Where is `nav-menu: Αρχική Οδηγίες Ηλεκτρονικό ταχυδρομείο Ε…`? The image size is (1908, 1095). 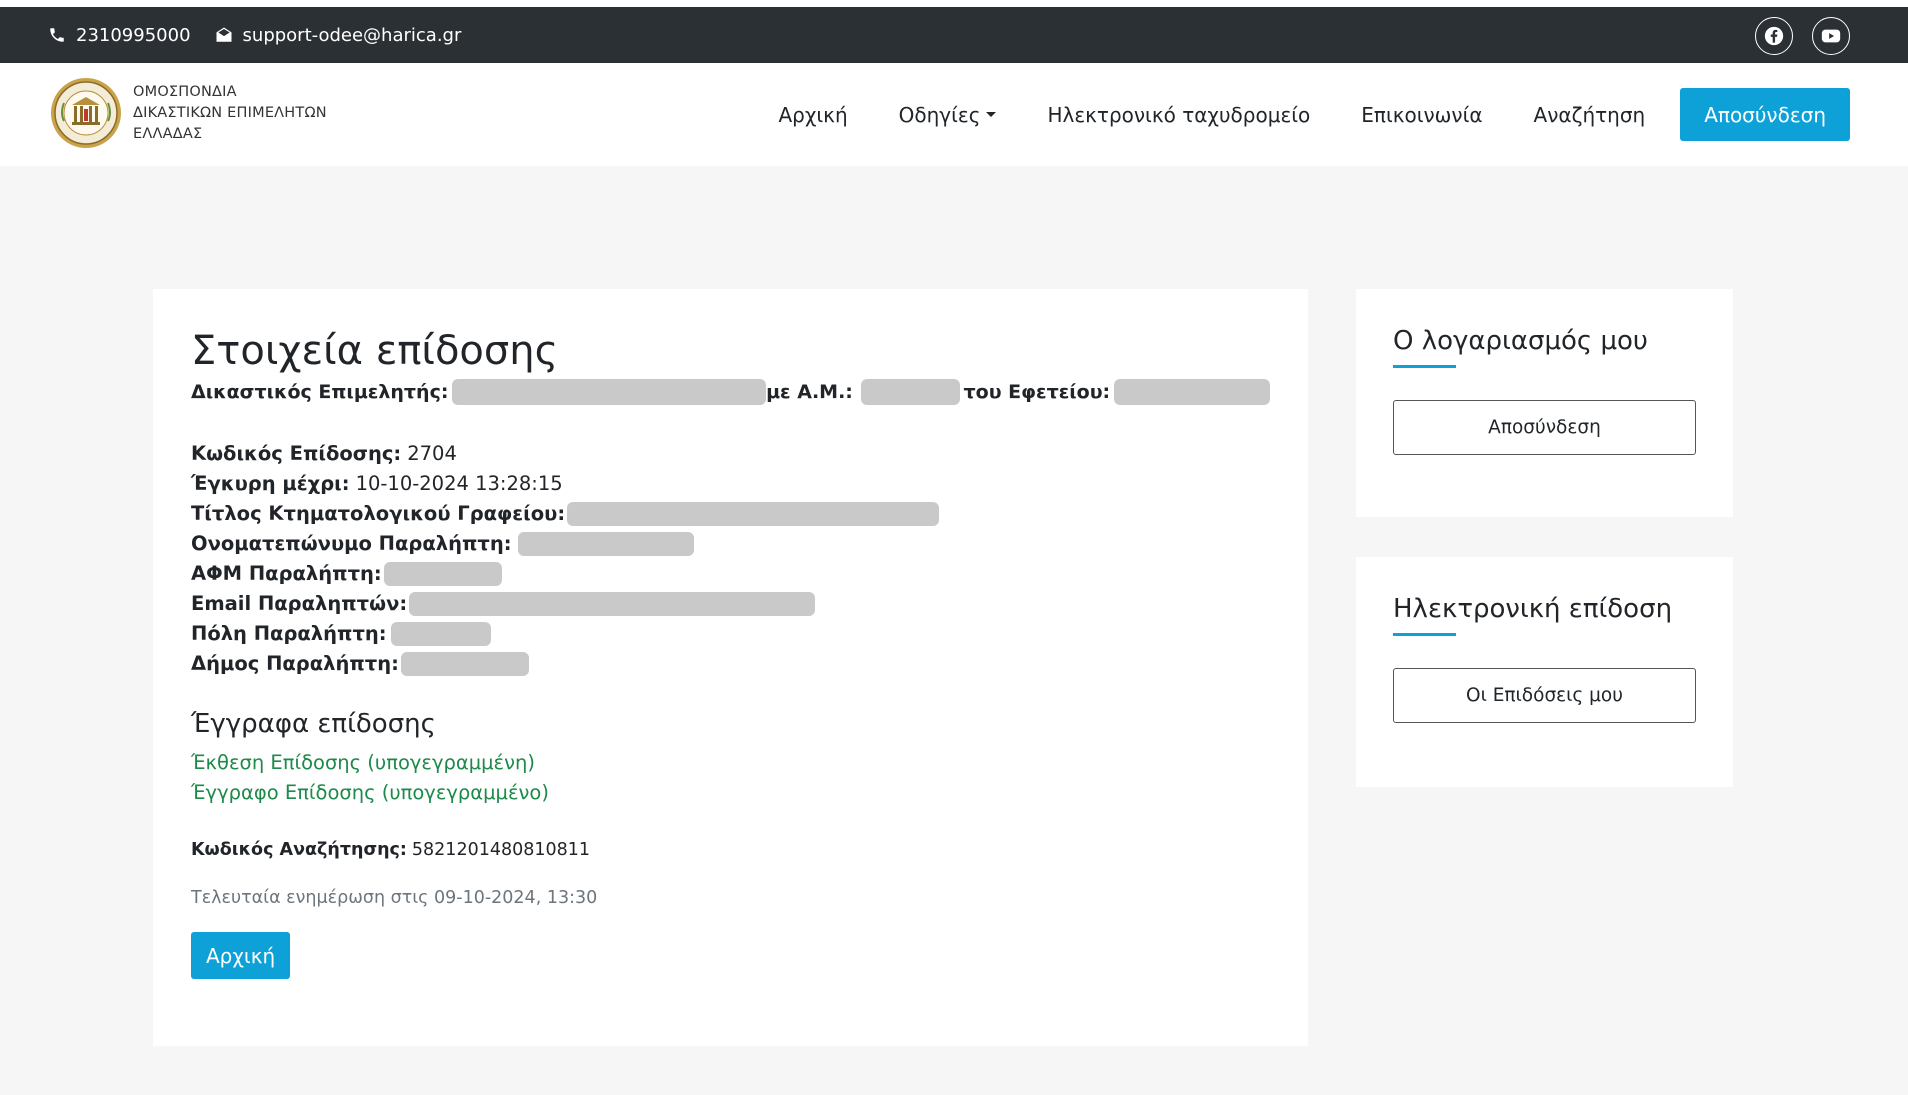 nav-menu: Αρχική Οδηγίες Ηλεκτρονικό ταχυδρομείο Ε… is located at coordinates (1288, 114).